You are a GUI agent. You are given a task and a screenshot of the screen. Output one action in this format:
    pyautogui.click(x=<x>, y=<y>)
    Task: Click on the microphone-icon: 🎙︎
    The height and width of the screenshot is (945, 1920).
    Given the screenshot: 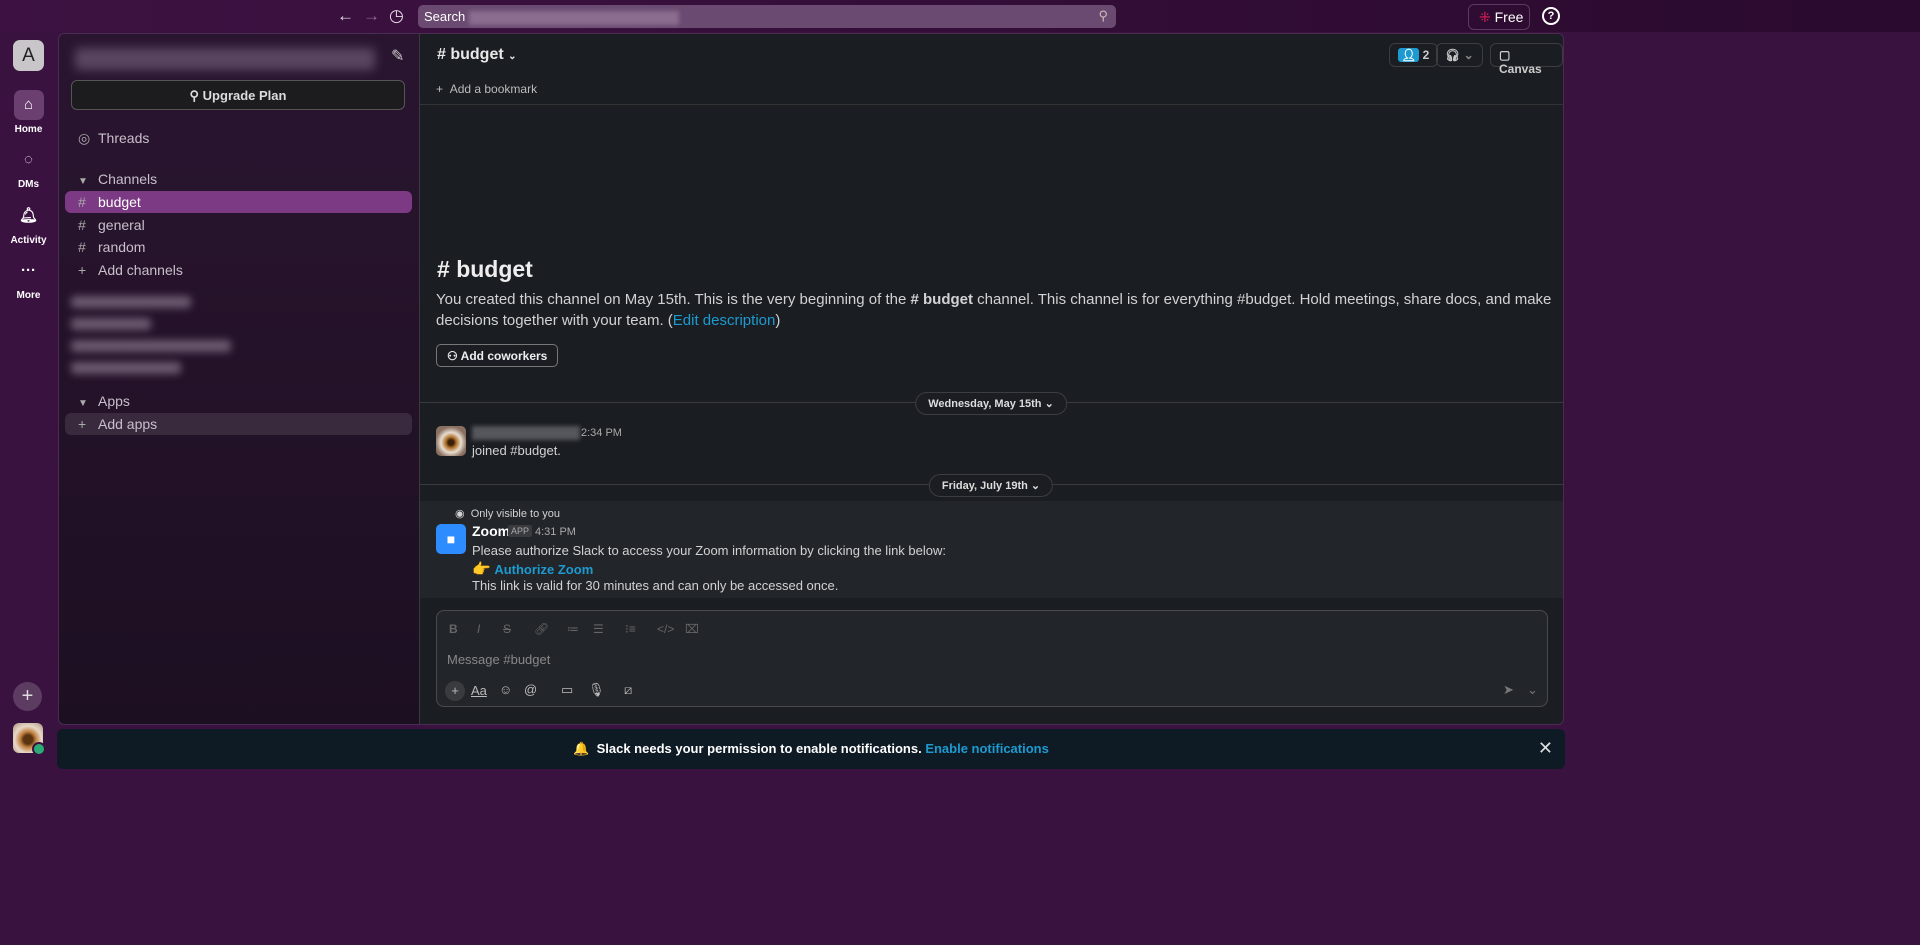 What is the action you would take?
    pyautogui.click(x=596, y=690)
    